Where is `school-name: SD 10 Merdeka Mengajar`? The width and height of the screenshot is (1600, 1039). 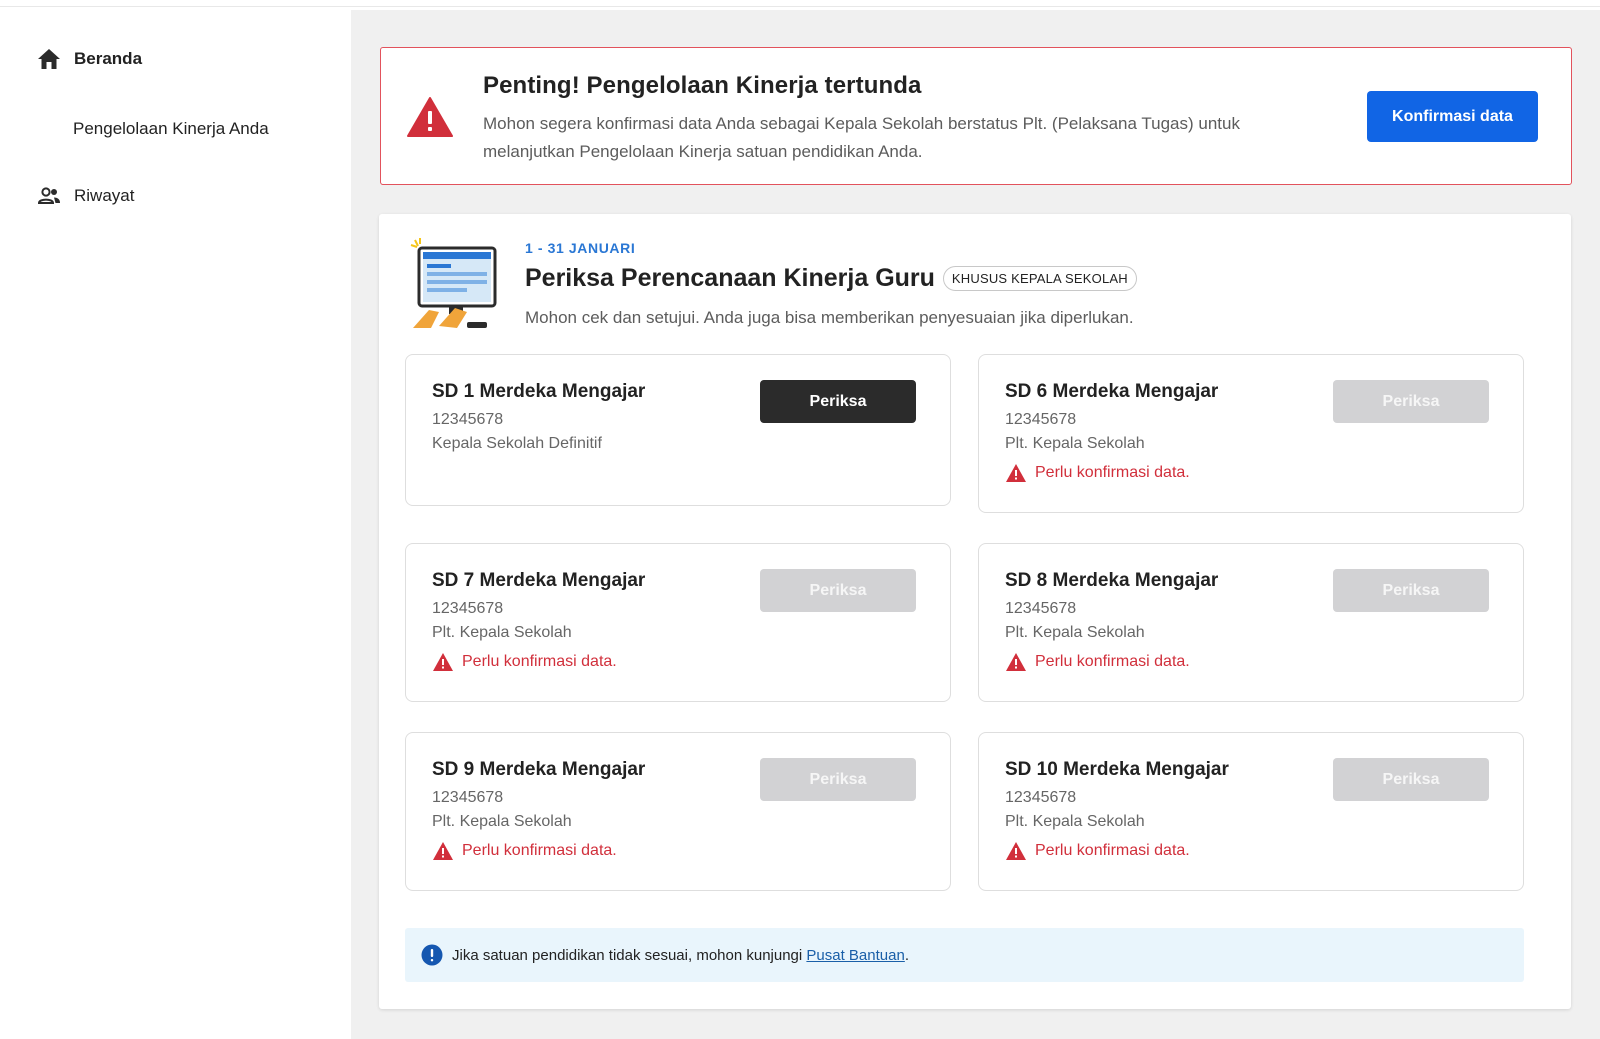
school-name: SD 10 Merdeka Mengajar is located at coordinates (1117, 769).